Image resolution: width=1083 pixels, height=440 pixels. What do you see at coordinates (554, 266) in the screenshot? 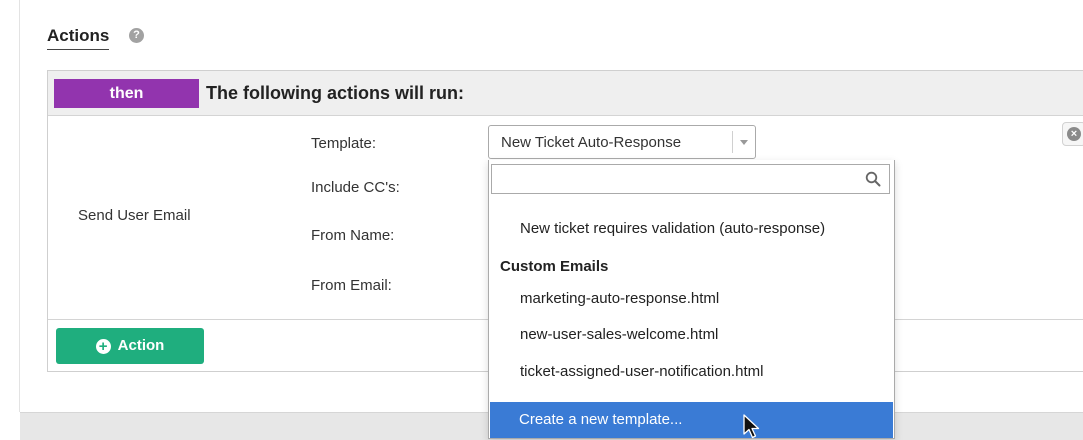
I see `dropdown-group-custom-emails: Custom Emails` at bounding box center [554, 266].